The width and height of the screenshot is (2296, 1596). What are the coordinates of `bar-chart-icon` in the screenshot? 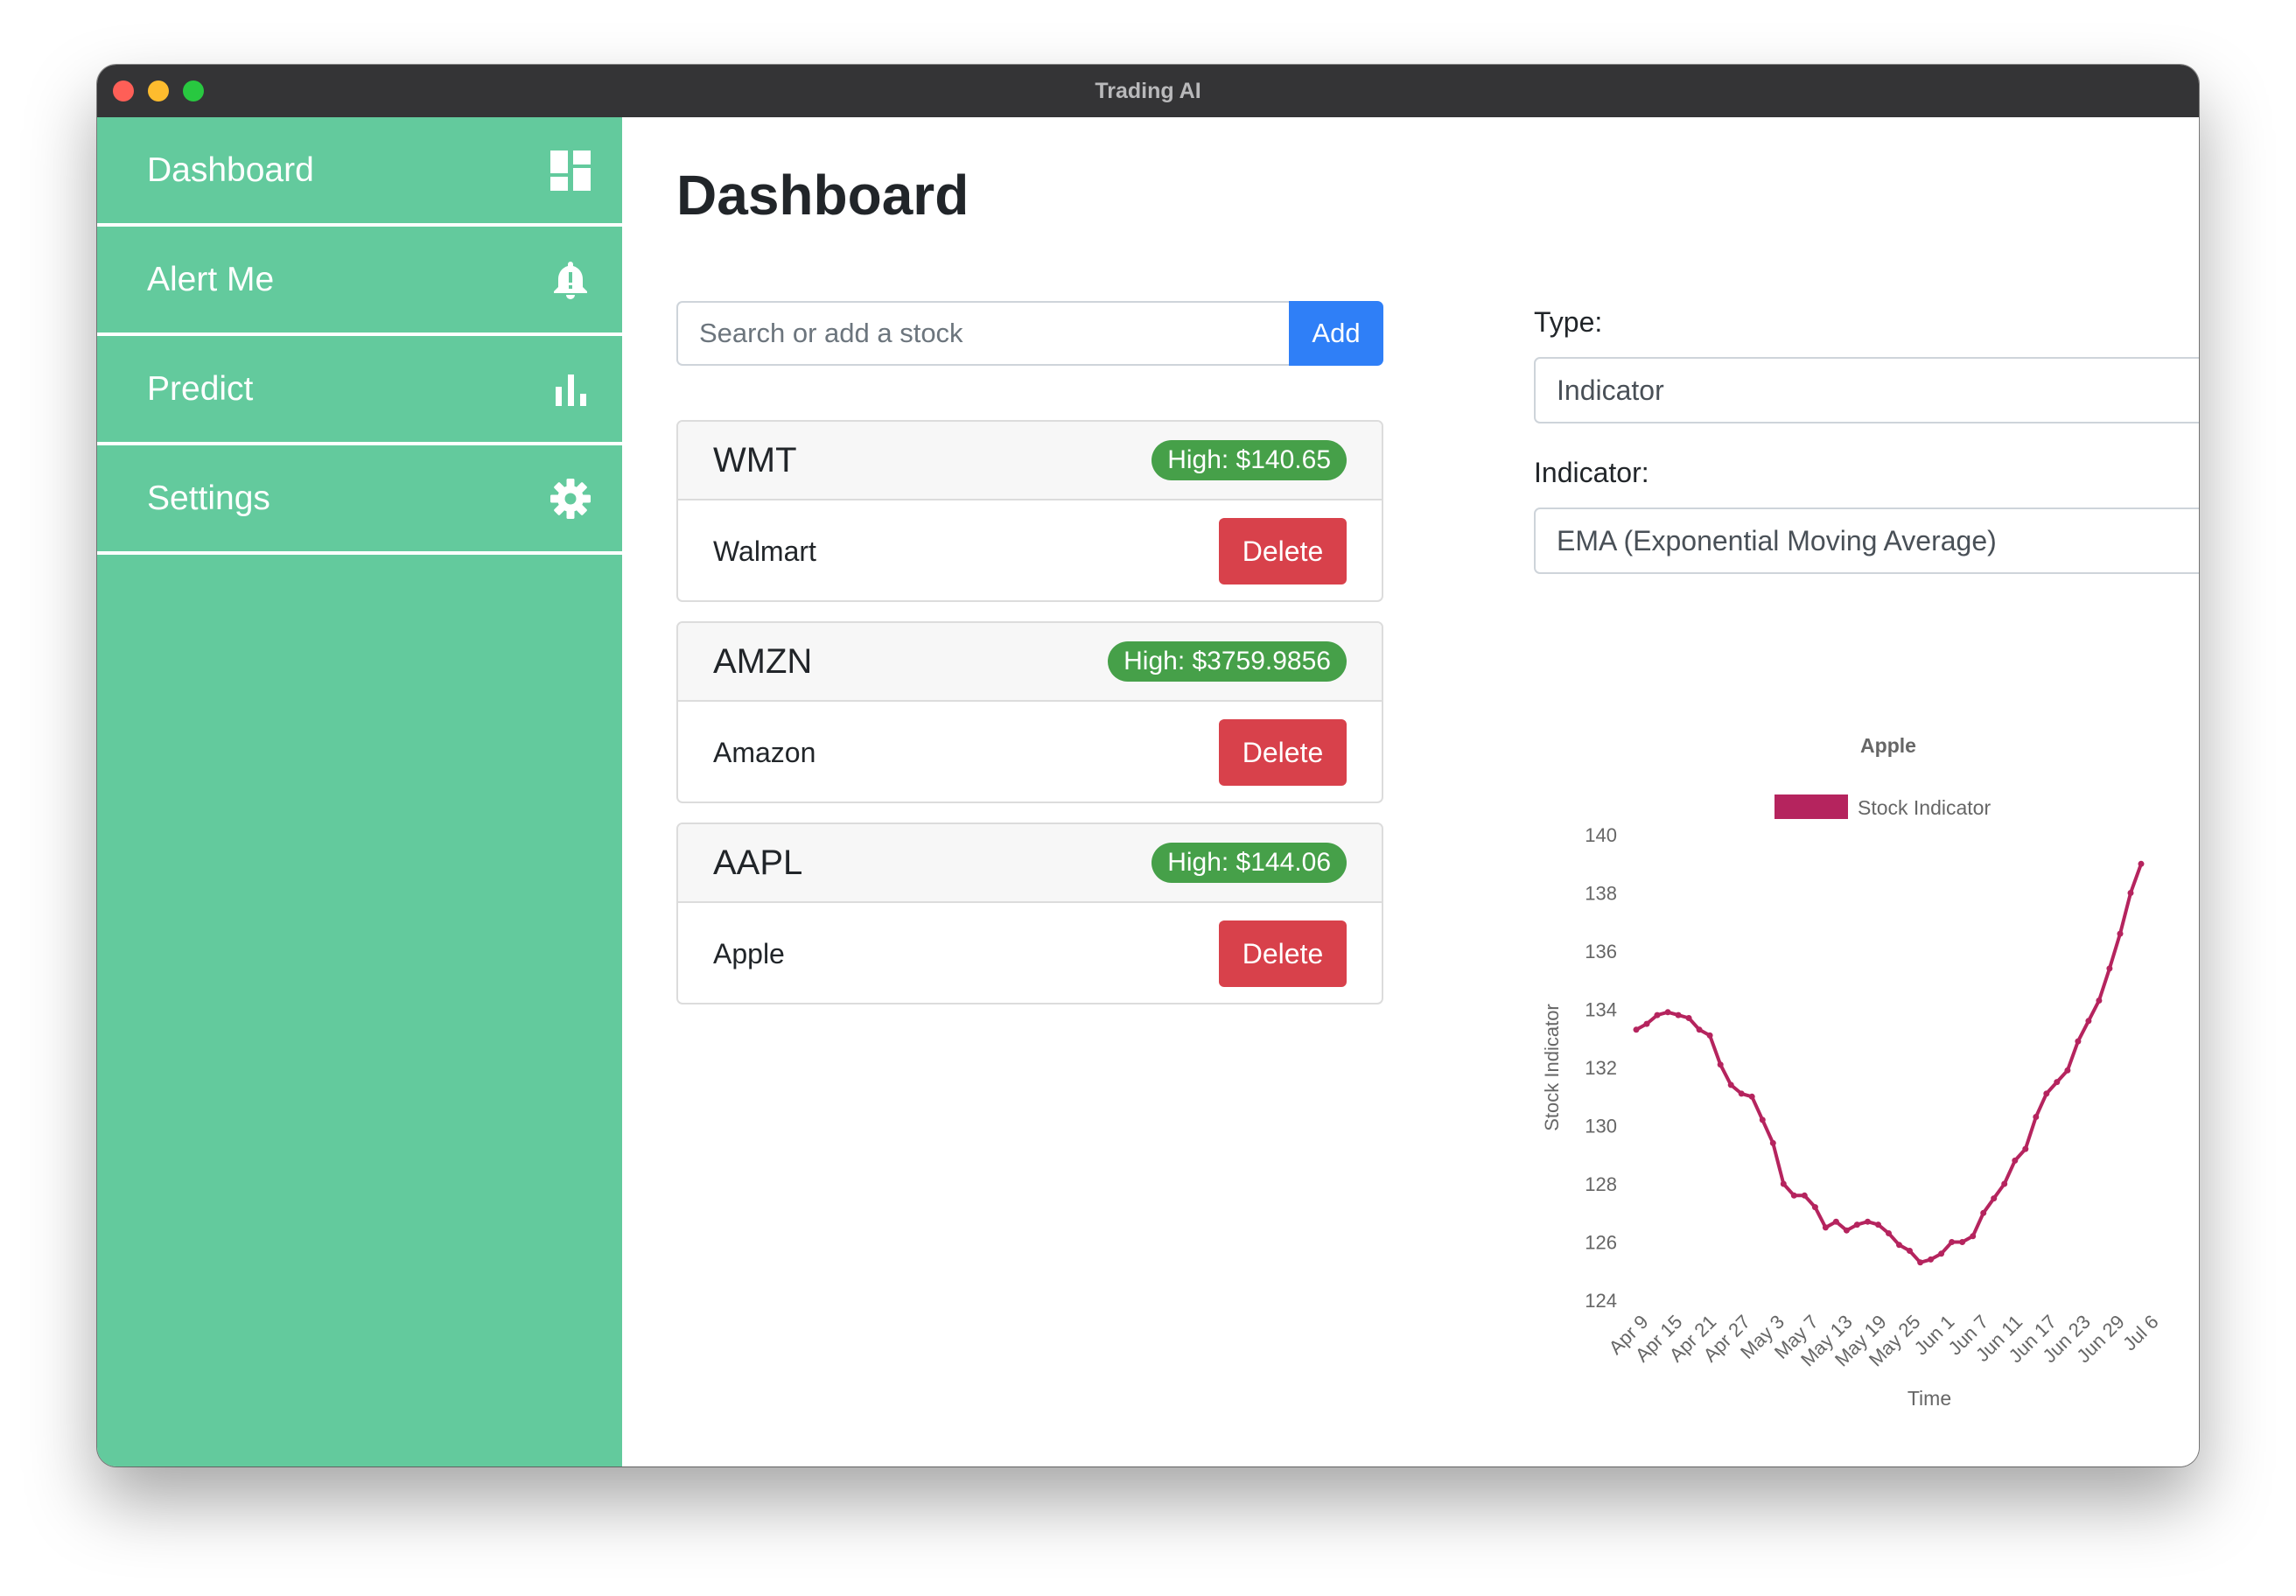 It's located at (571, 390).